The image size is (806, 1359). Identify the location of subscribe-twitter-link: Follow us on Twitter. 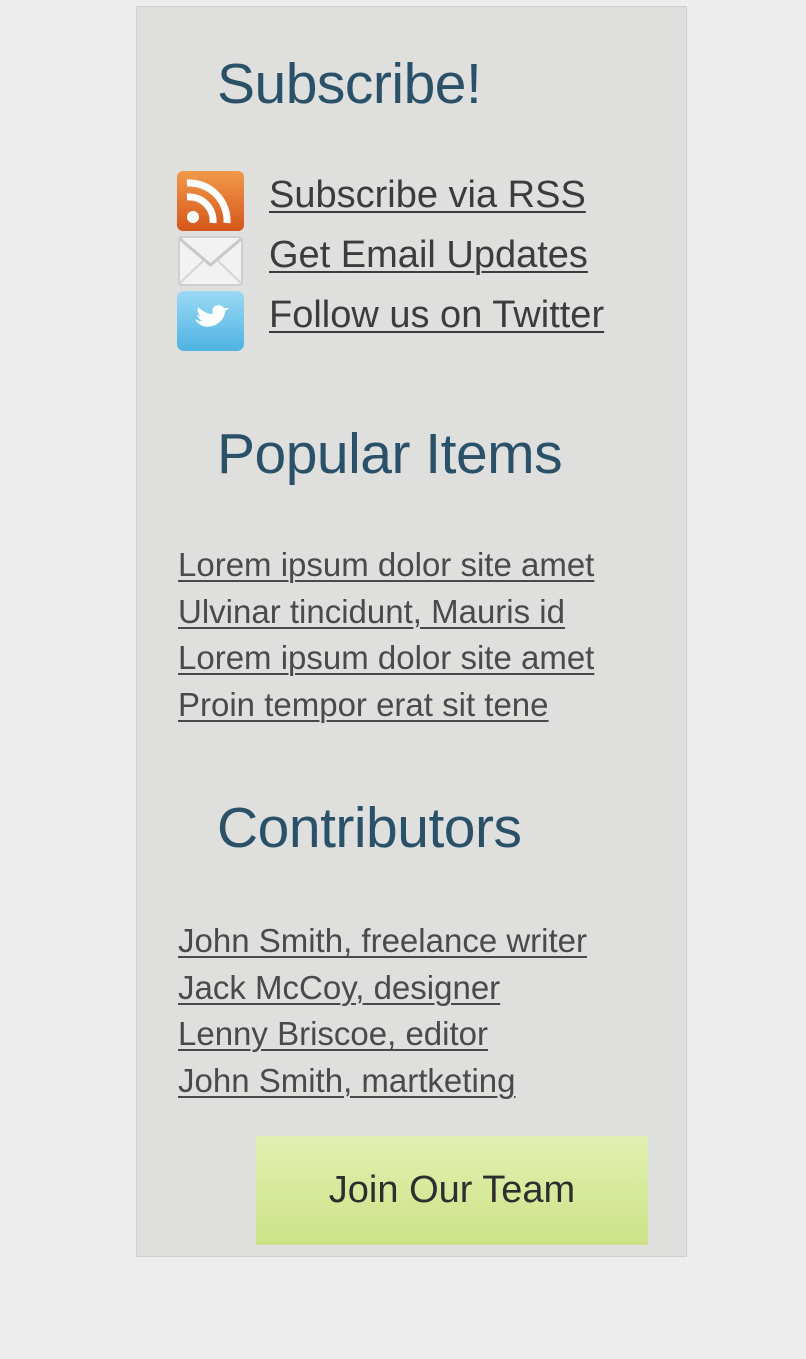
(436, 315).